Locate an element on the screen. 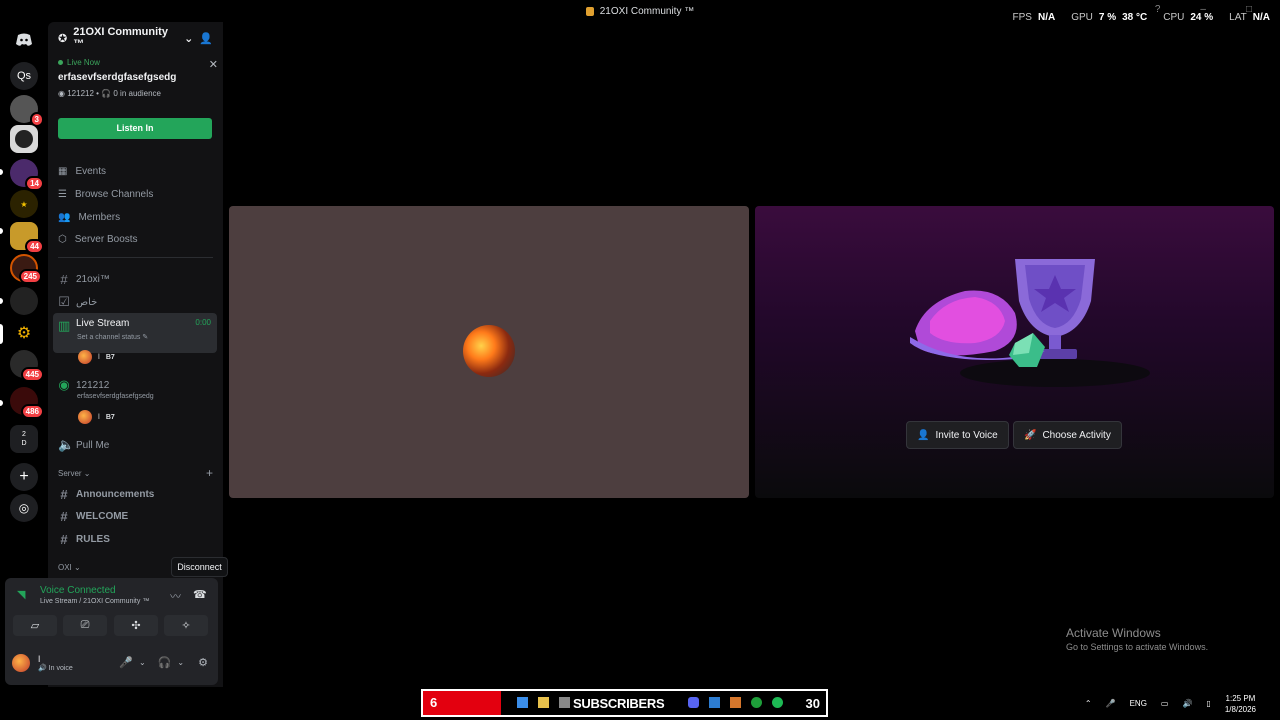 This screenshot has height=720, width=1280. disconnect-phone-icon: ☎ is located at coordinates (200, 594).